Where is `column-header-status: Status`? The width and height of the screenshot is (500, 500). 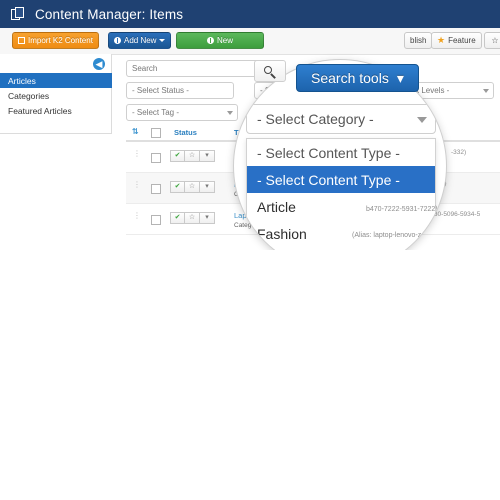
column-header-status: Status is located at coordinates (185, 132).